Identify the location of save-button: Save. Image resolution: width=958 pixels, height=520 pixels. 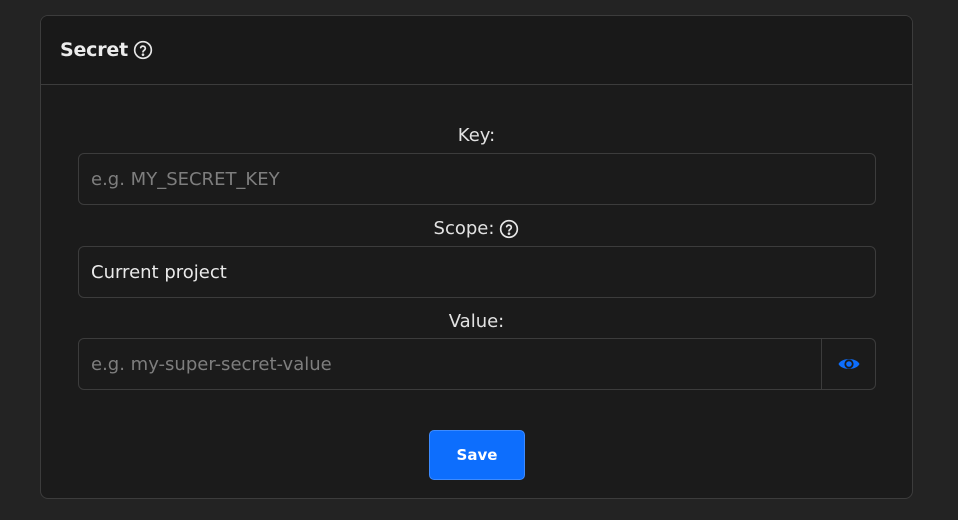
(477, 455).